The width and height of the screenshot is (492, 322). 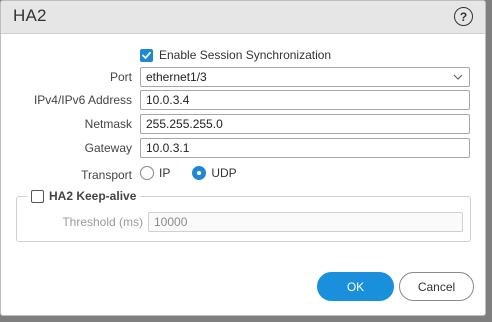 I want to click on address-row: IPv4/IPv6 Address 10.0.3.4, so click(x=243, y=101).